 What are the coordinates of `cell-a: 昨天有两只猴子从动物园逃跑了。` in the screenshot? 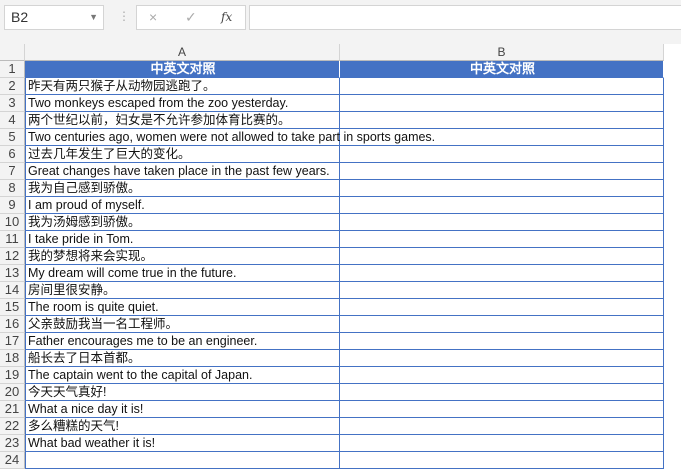 It's located at (182, 86).